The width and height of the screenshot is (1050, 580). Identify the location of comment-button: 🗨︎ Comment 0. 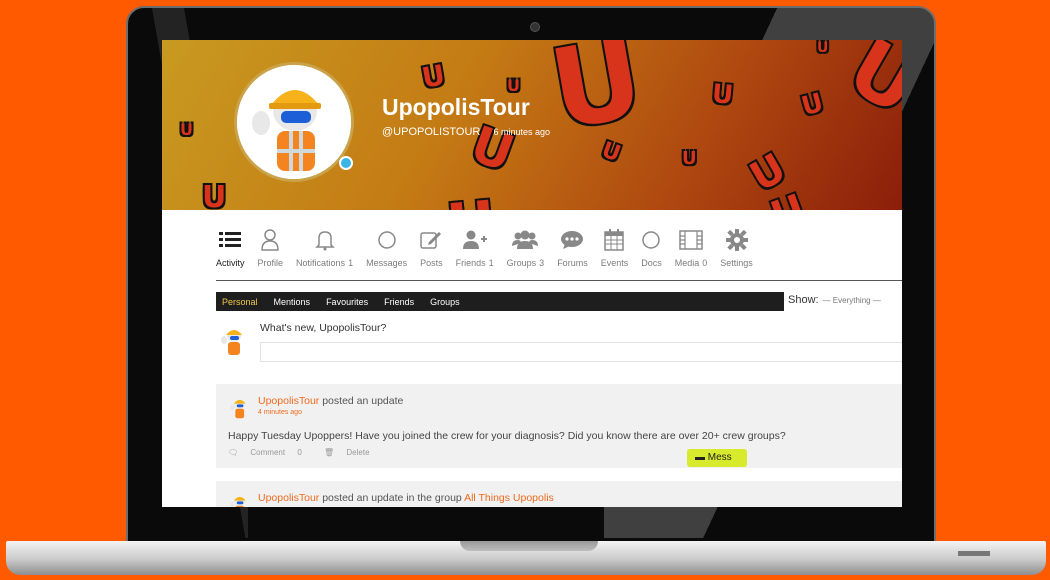
(271, 452).